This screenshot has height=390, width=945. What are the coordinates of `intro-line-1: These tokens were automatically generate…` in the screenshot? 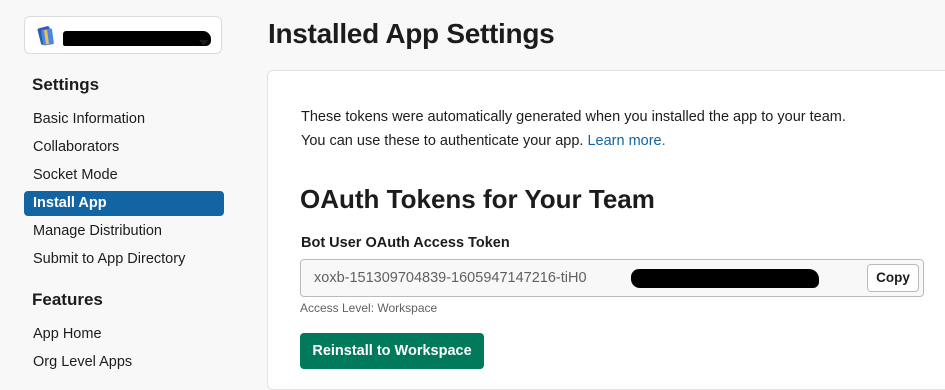 It's located at (573, 117).